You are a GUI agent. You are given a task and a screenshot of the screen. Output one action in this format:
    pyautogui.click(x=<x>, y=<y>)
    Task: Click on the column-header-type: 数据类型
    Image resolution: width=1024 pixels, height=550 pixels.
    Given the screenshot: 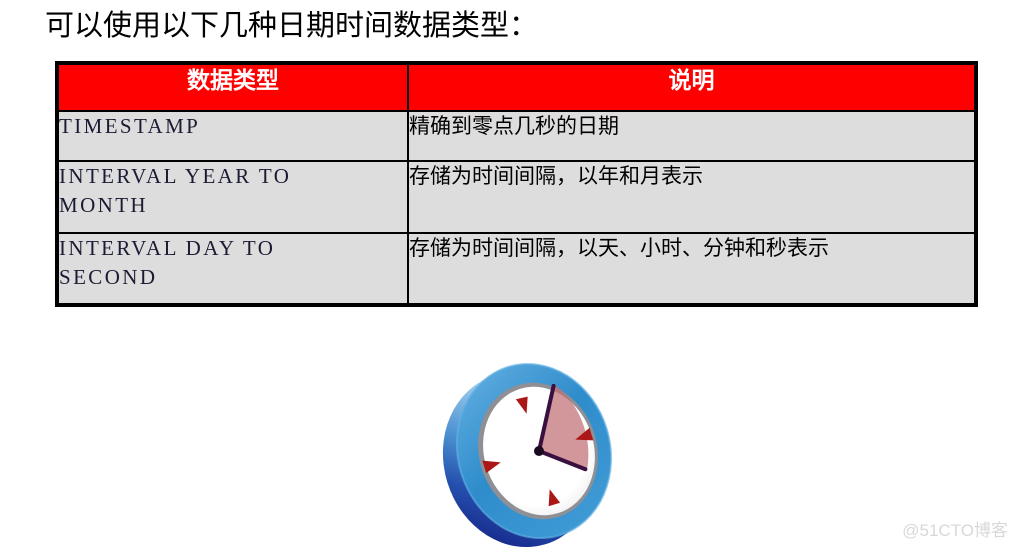 What is the action you would take?
    pyautogui.click(x=232, y=87)
    